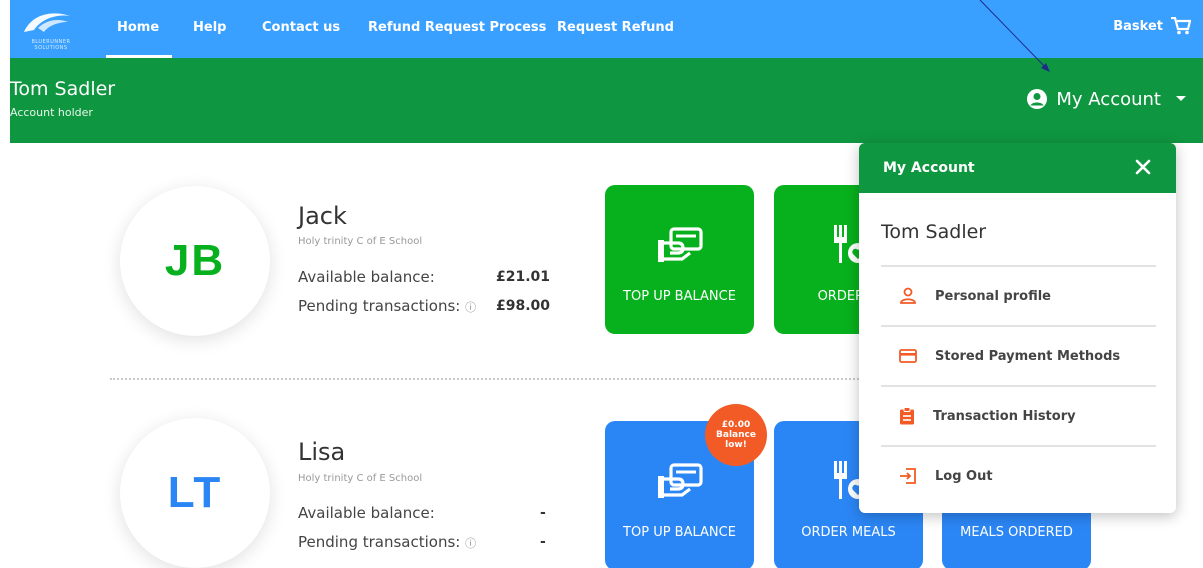 This screenshot has height=568, width=1203. I want to click on dropdown-title: My Account, so click(929, 168).